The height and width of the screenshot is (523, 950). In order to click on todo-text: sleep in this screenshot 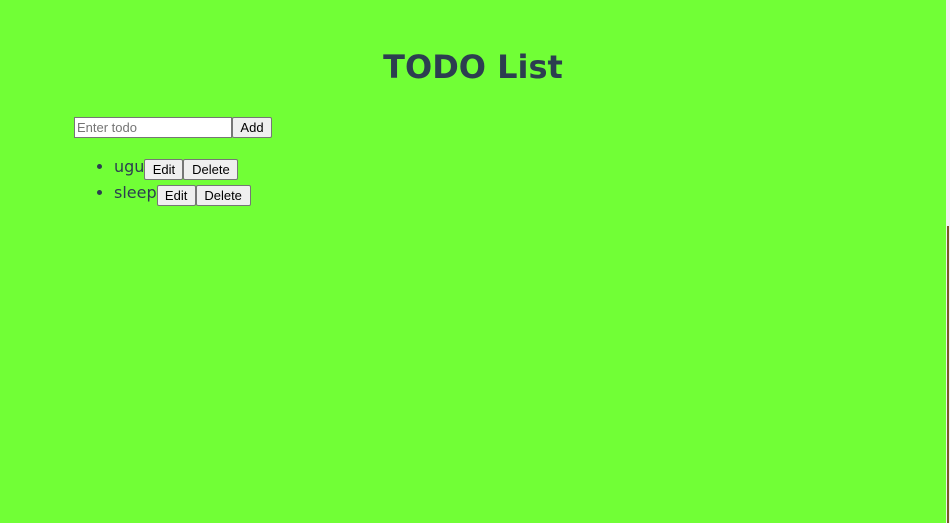, I will do `click(135, 192)`.